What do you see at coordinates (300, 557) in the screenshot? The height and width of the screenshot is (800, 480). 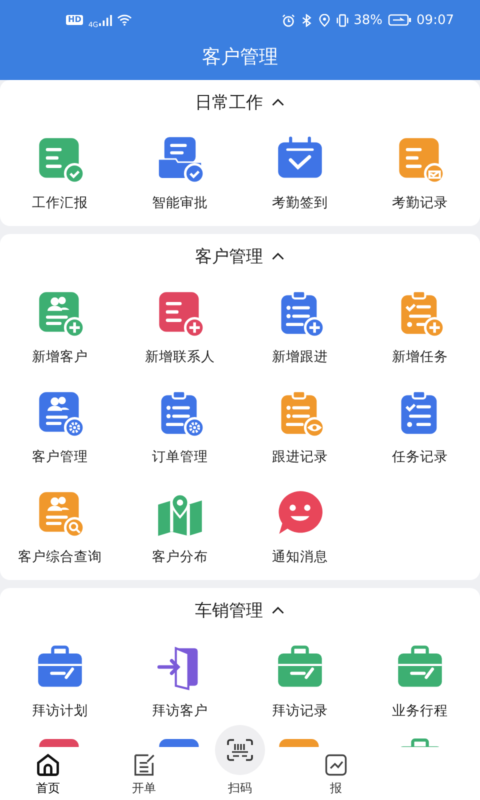 I see `menu-label: 通知消息` at bounding box center [300, 557].